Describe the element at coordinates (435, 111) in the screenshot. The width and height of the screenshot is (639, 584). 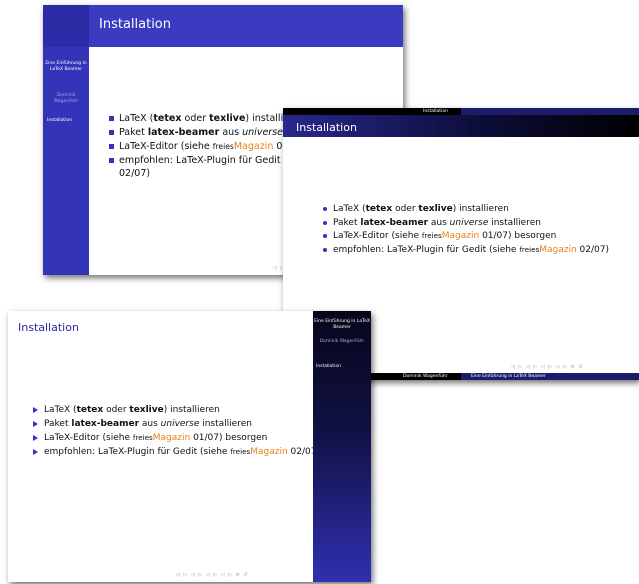
I see `headline-section: Installation` at that location.